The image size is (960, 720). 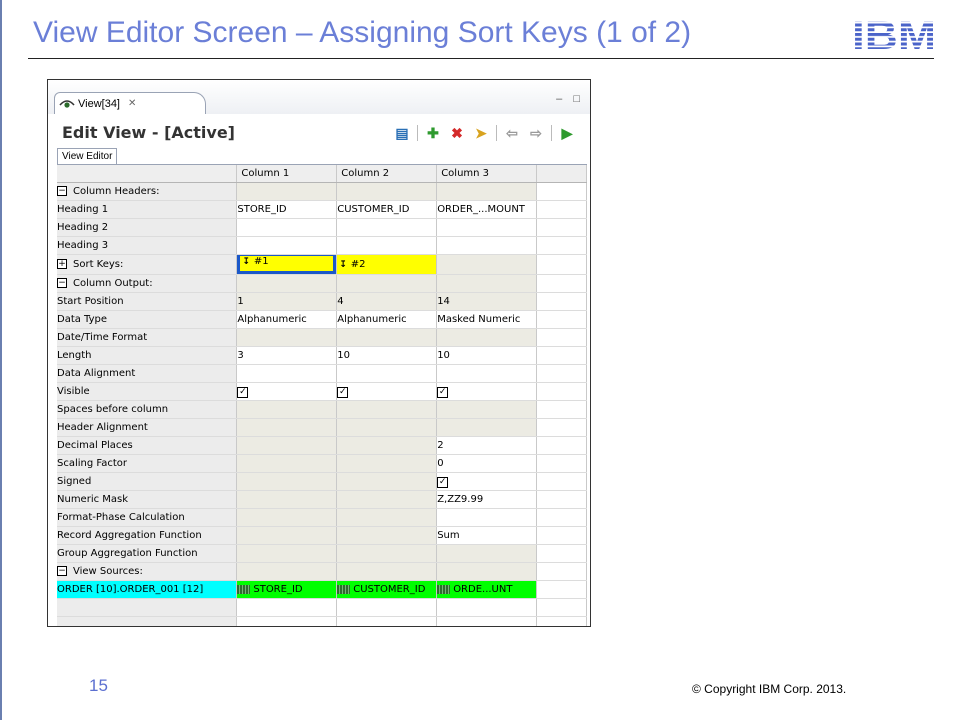 I want to click on editor-tabstrip: View[34] ✕ – □, so click(x=319, y=97).